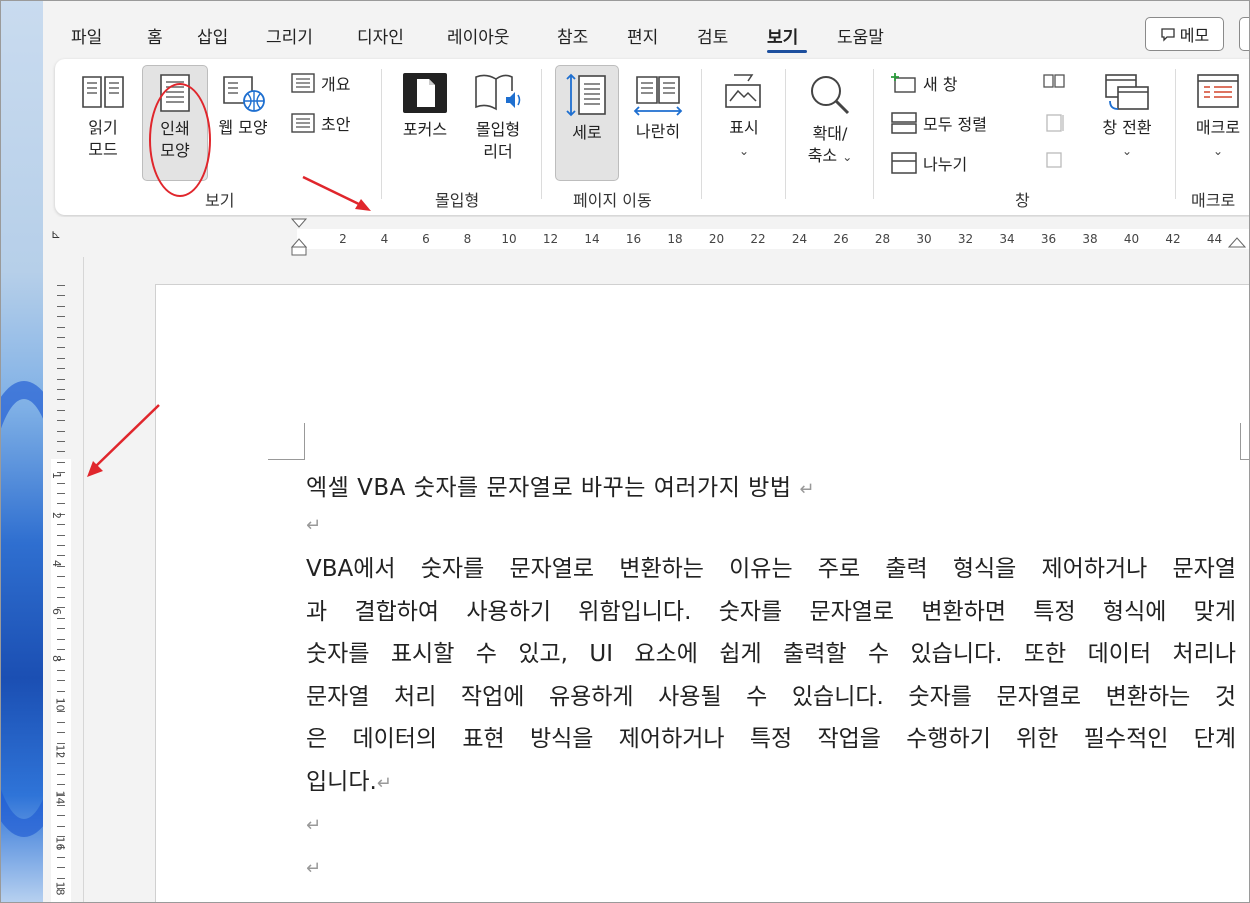  Describe the element at coordinates (425, 93) in the screenshot. I see `focus-icon` at that location.